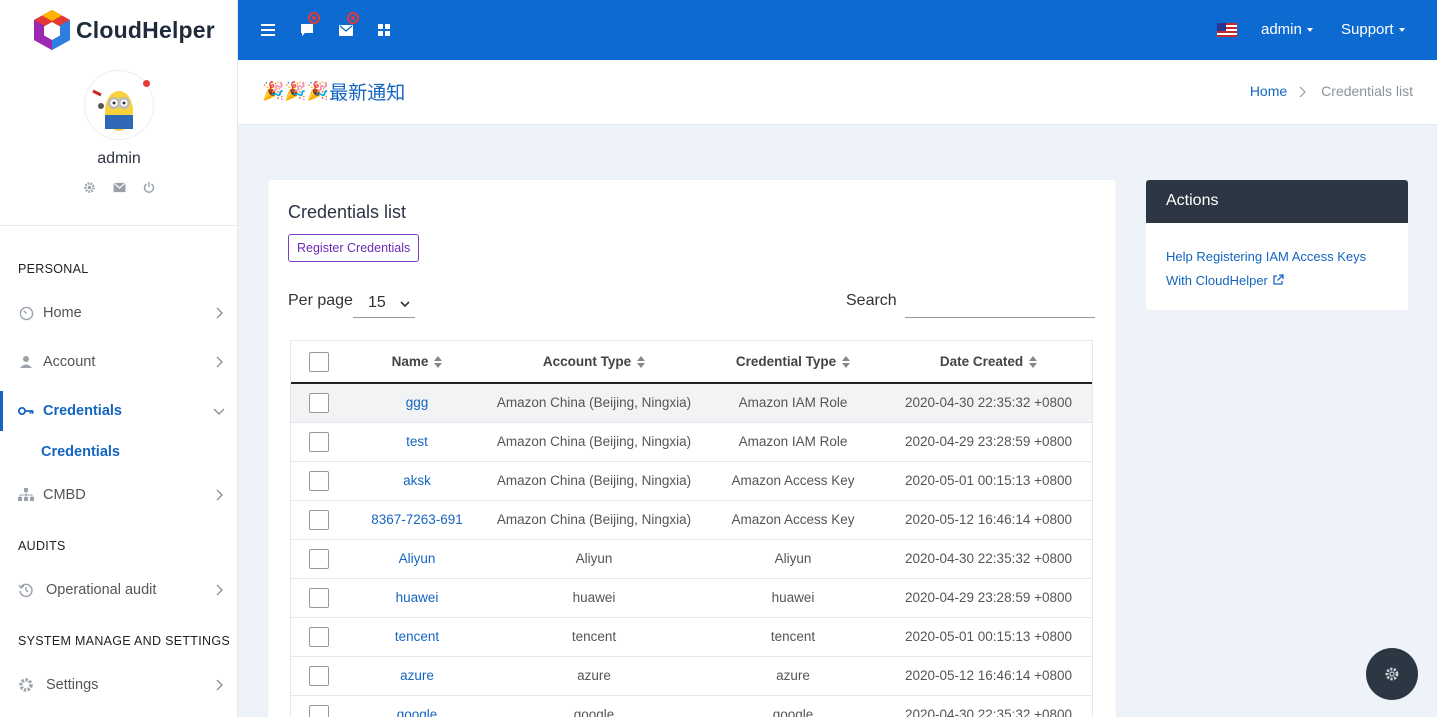 The image size is (1437, 717). I want to click on user-menu: admin, so click(1287, 29).